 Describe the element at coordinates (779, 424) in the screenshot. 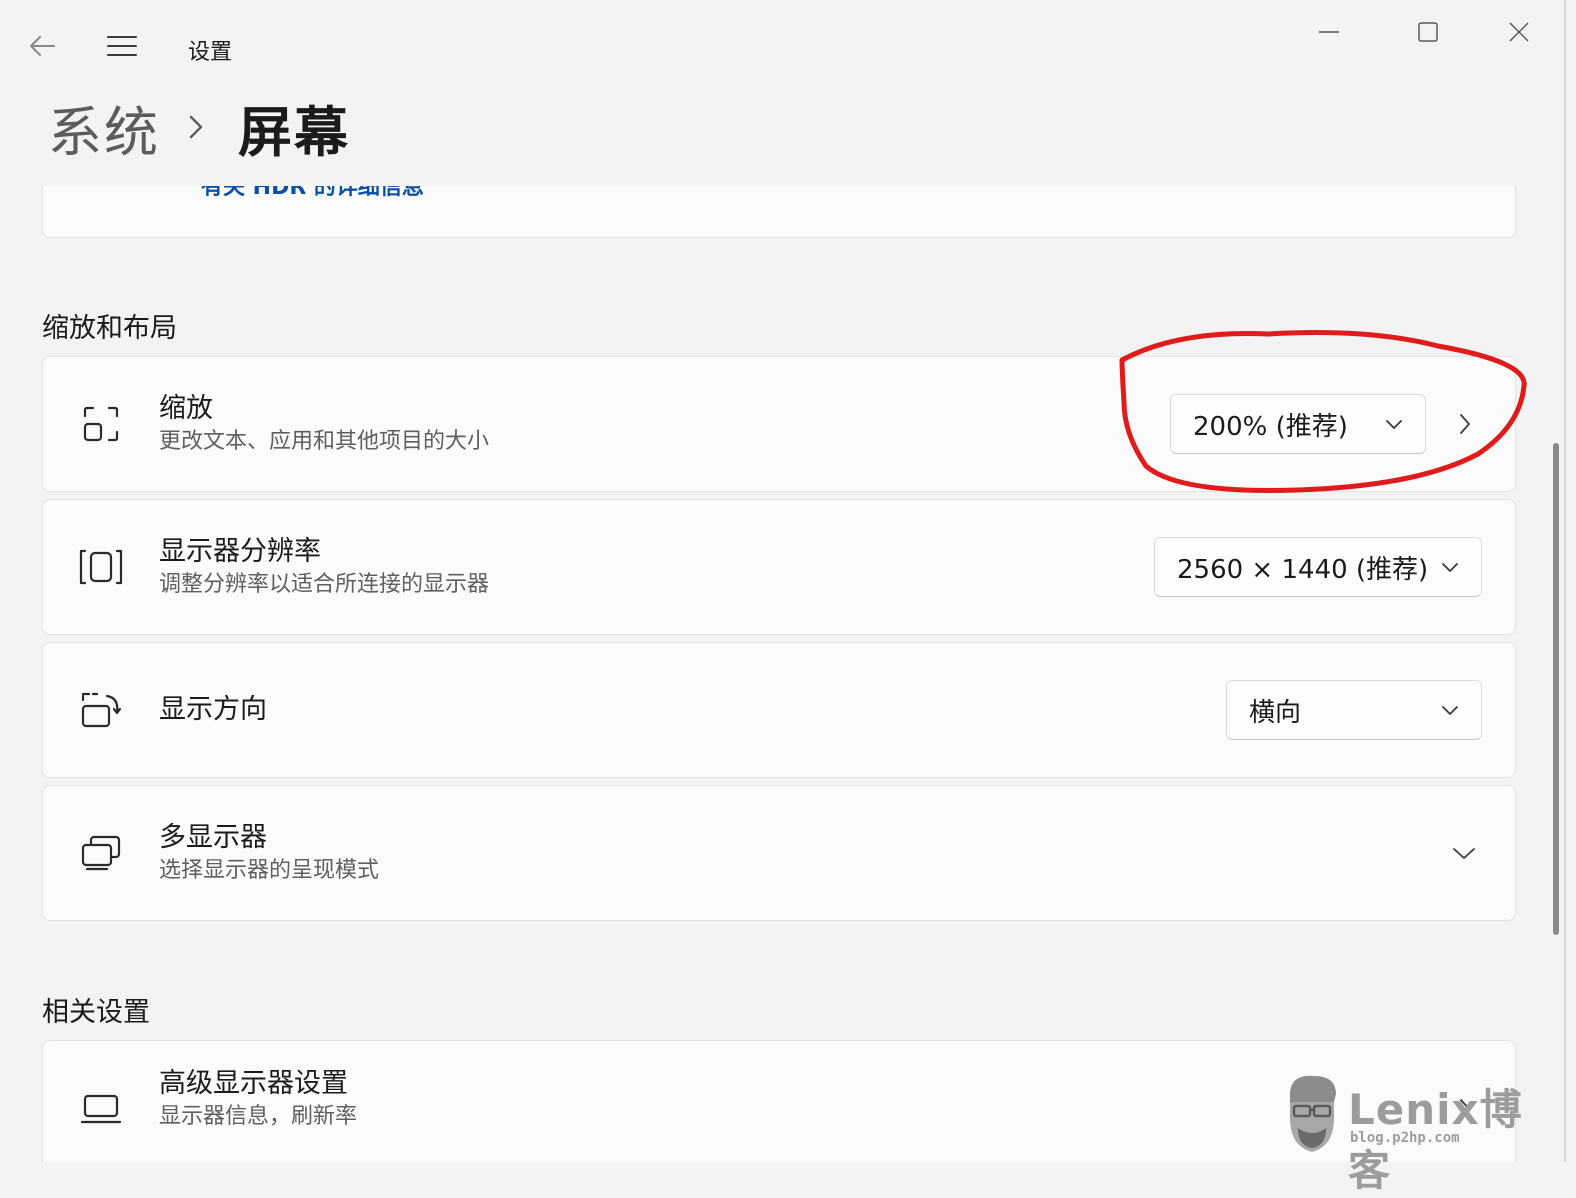

I see `scale-row: 缩放 更改文本、应用和其他项目的大小 200% (推荐)` at that location.